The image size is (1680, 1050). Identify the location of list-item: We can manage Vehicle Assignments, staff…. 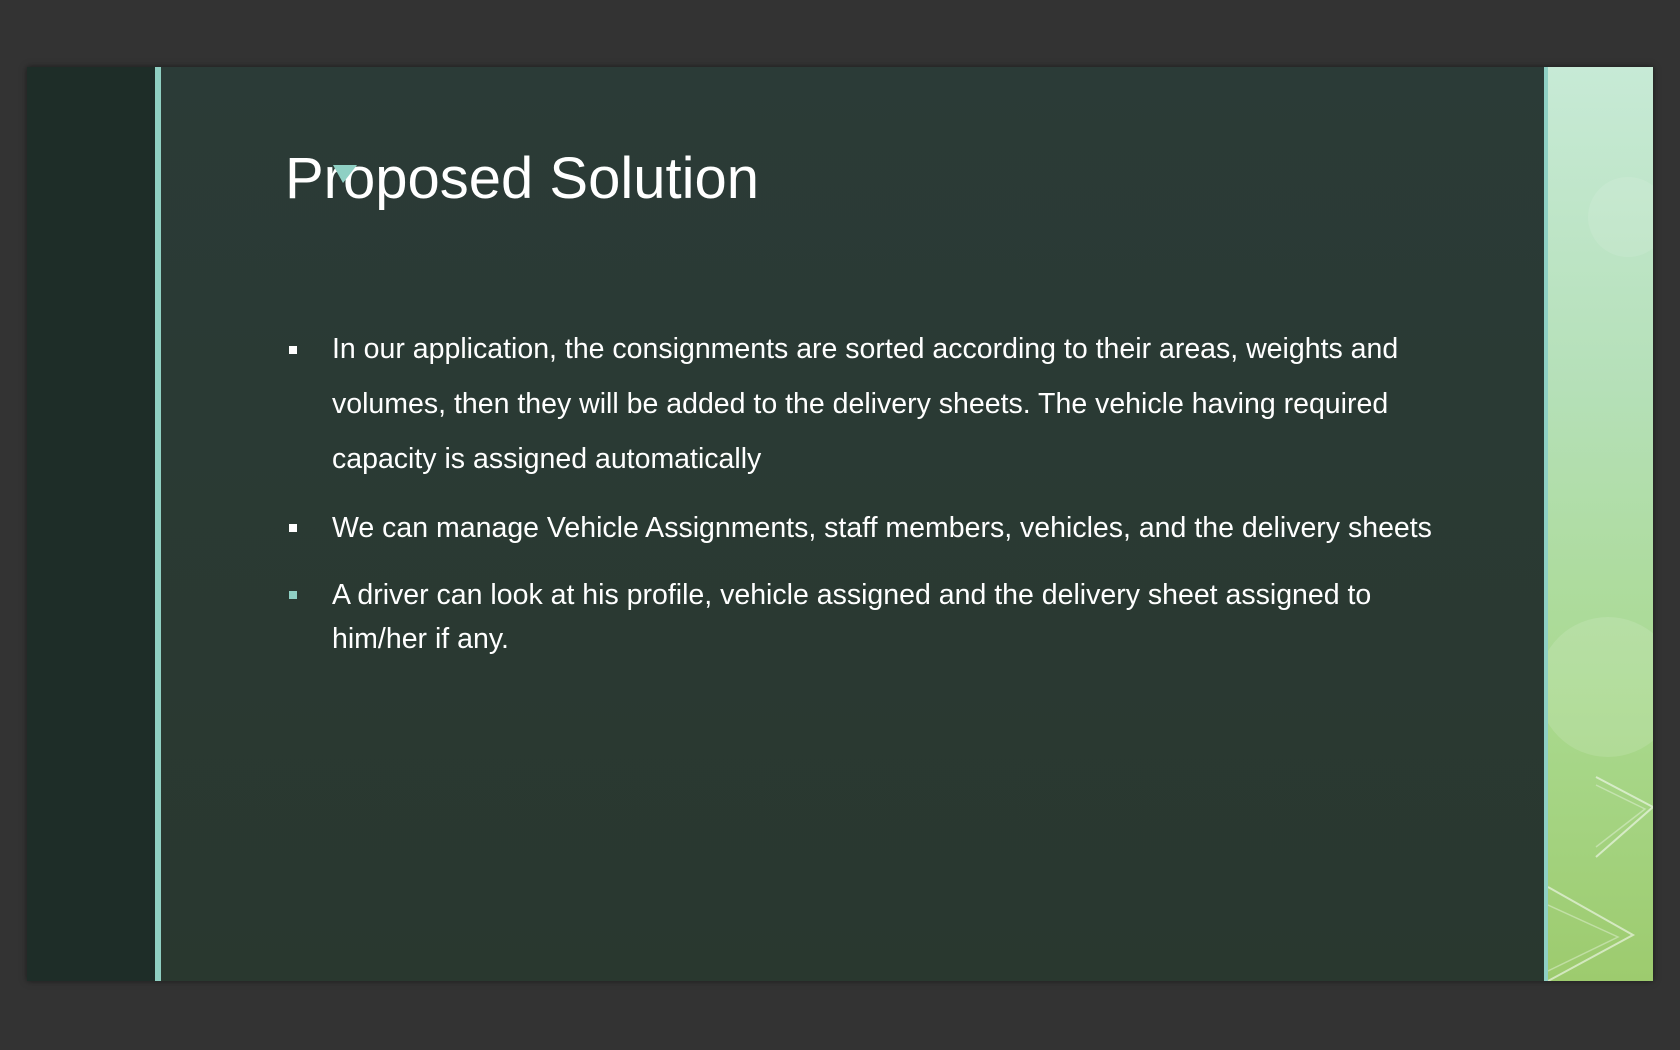
(870, 528).